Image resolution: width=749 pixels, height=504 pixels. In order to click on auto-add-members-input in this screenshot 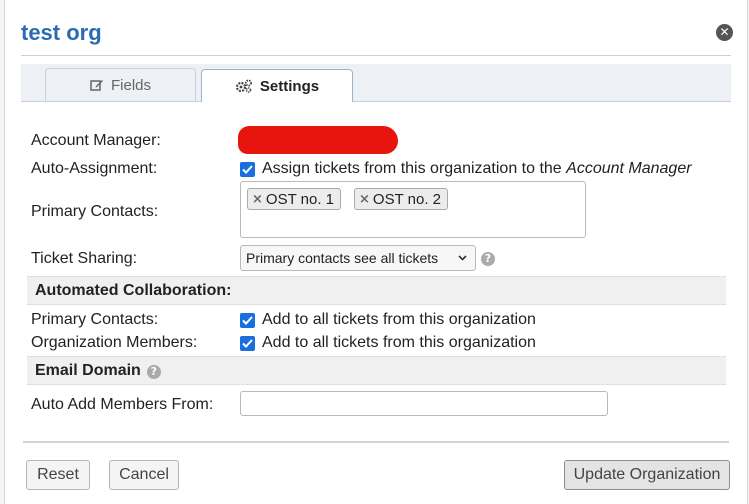, I will do `click(424, 403)`.